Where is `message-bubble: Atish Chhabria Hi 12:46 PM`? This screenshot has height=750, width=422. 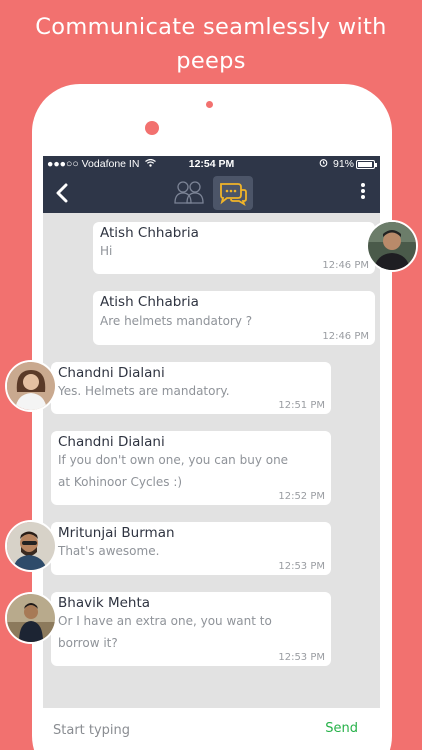 message-bubble: Atish Chhabria Hi 12:46 PM is located at coordinates (234, 248).